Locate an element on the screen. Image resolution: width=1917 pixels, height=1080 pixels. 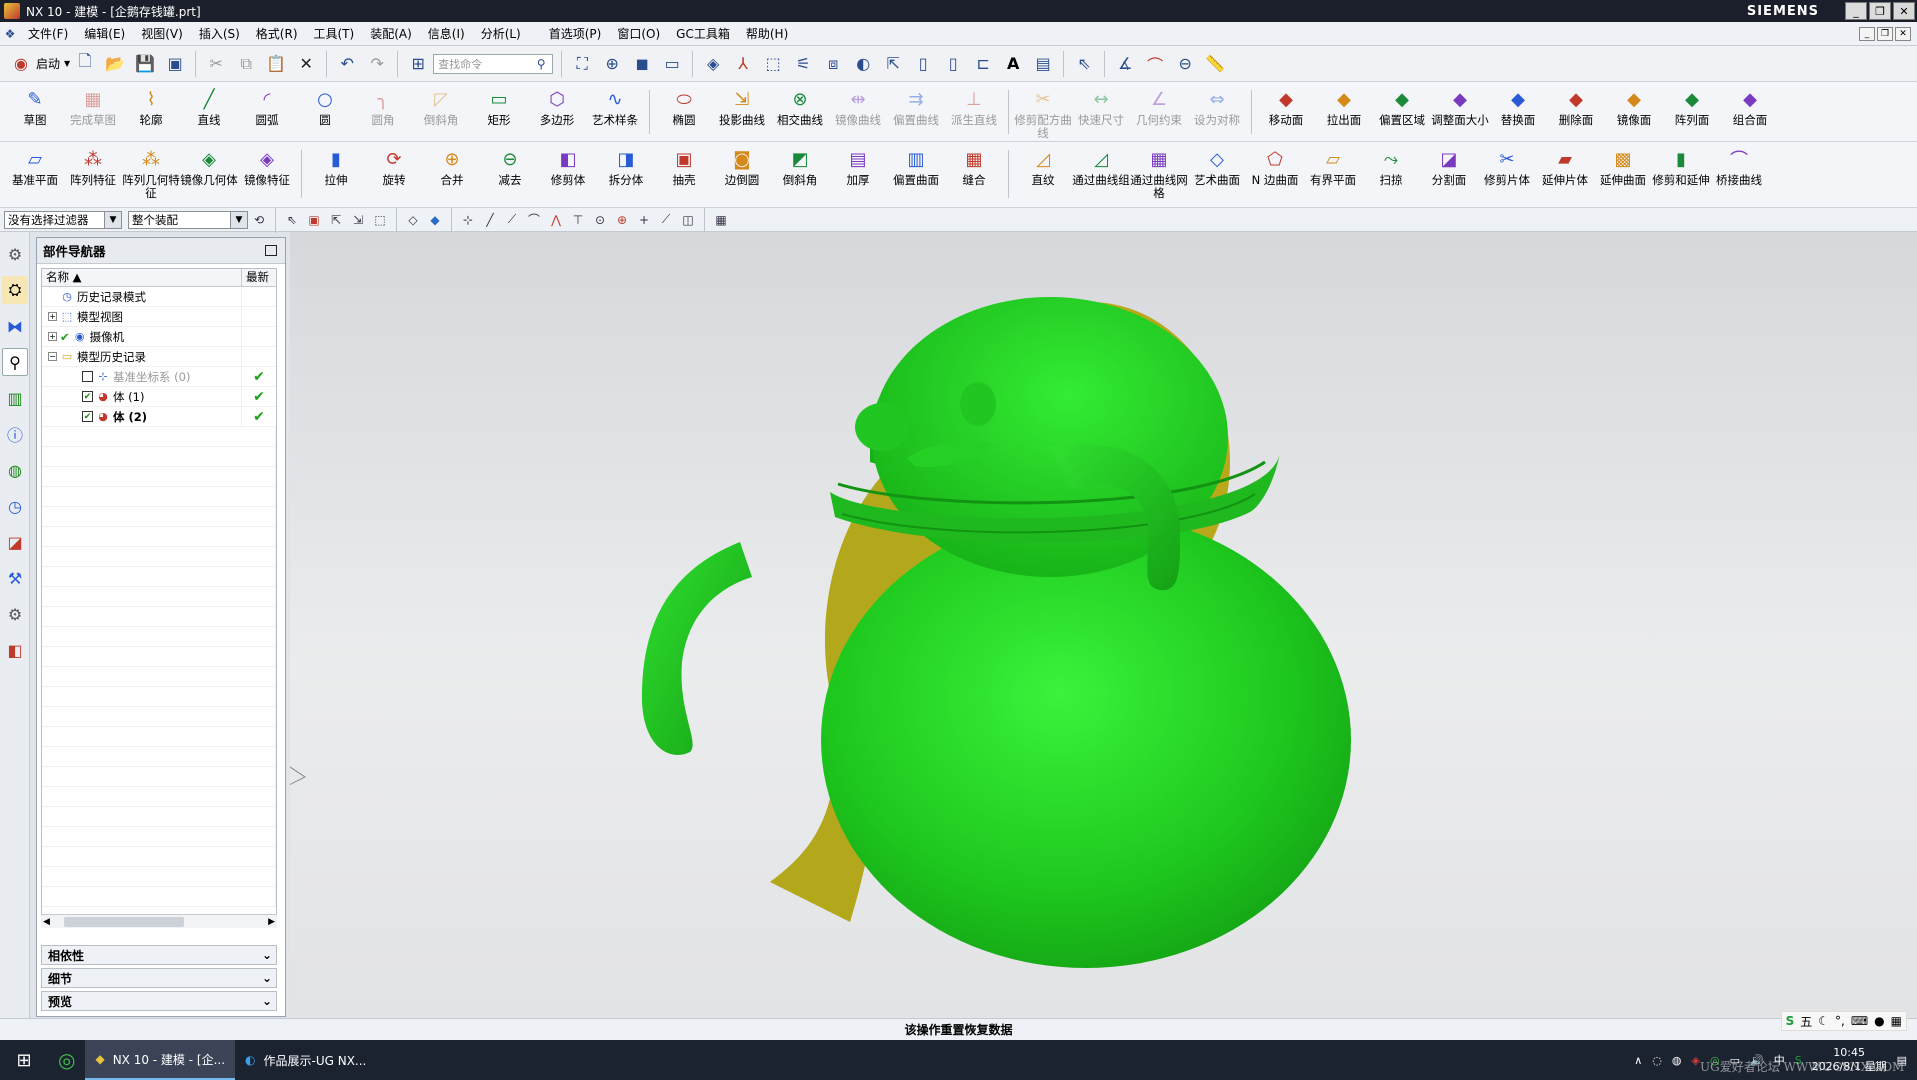
ribbon1-tool: ▦ 完成草图 is located at coordinates (93, 104).